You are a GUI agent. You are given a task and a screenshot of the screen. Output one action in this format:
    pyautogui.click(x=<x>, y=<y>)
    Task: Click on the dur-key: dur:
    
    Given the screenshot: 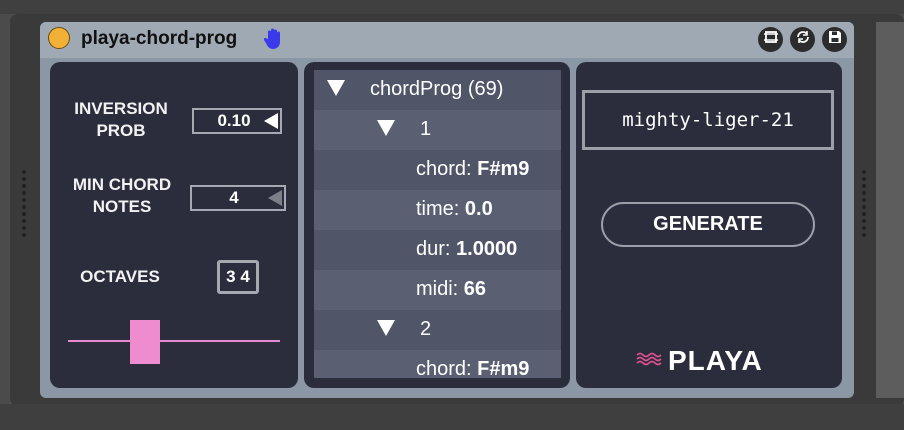 What is the action you would take?
    pyautogui.click(x=433, y=249)
    